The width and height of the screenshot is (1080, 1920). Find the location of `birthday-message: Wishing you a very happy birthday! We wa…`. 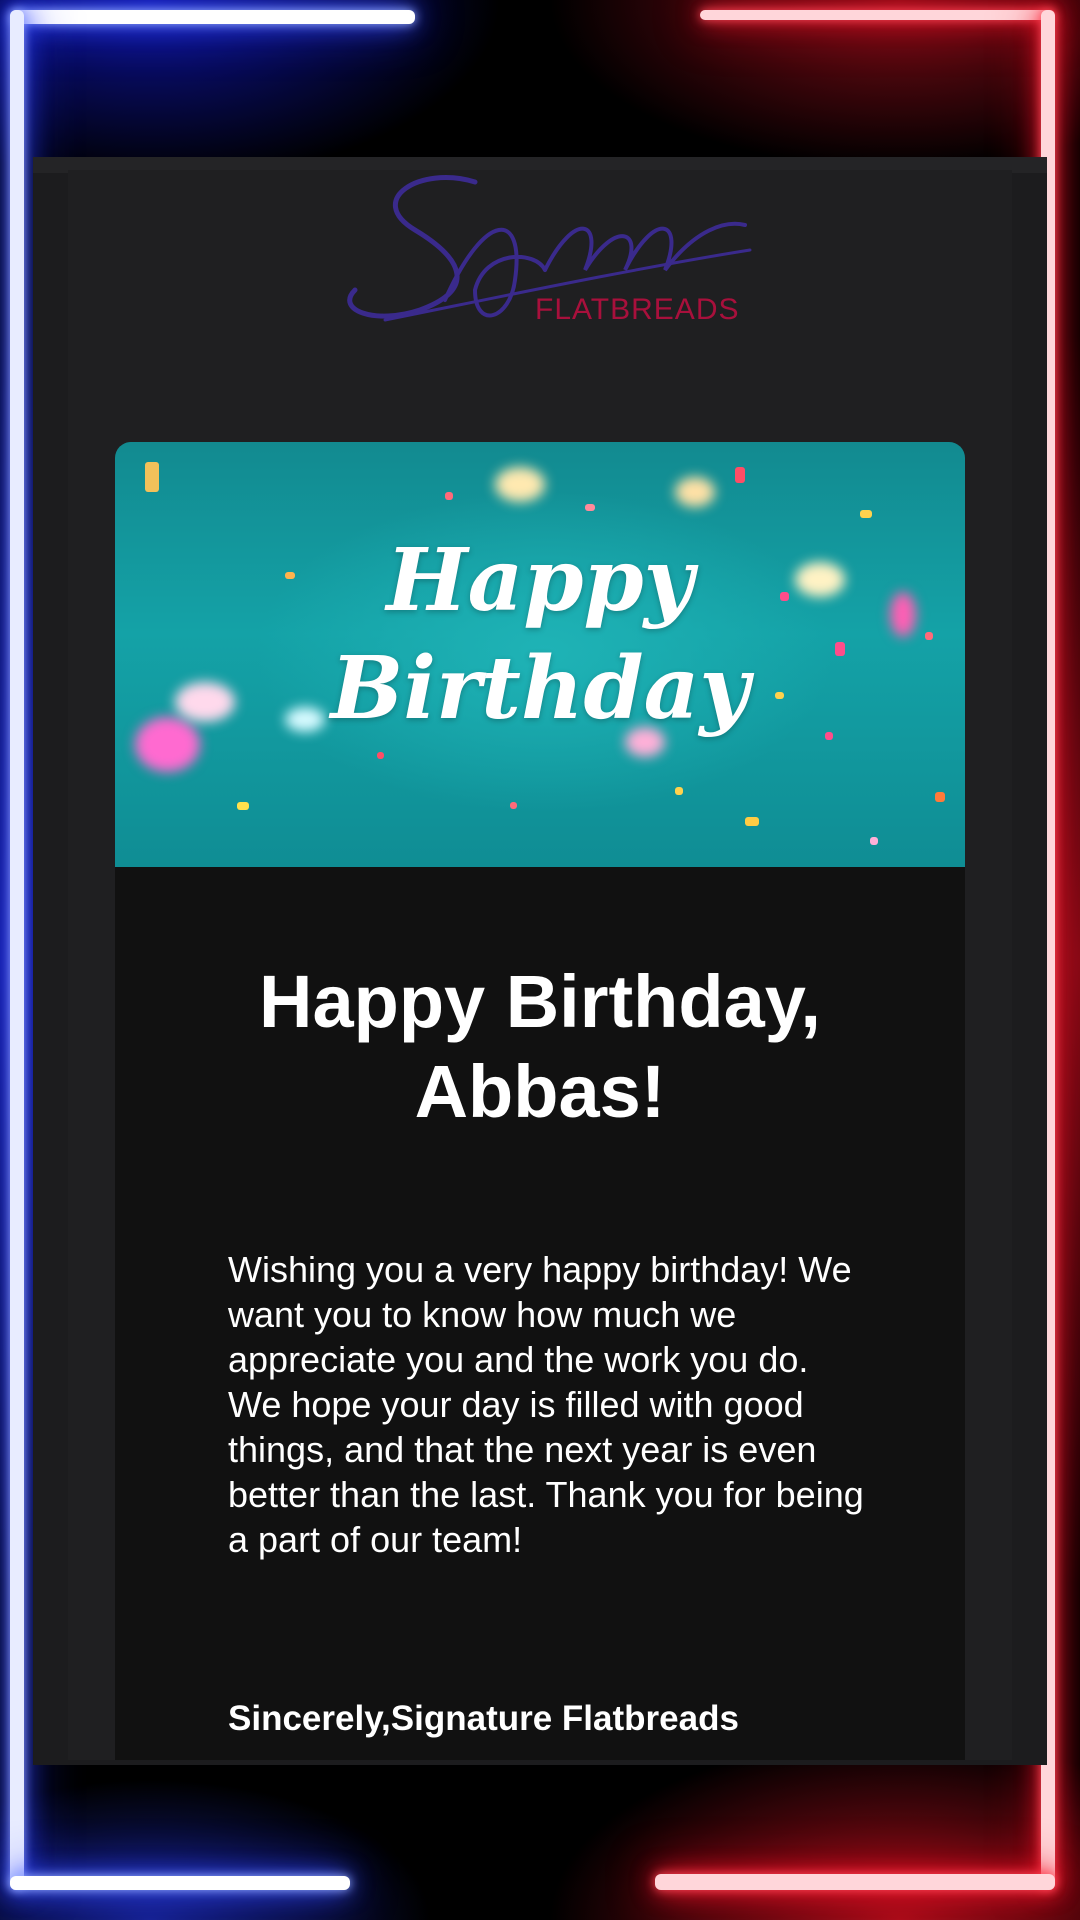

birthday-message: Wishing you a very happy birthday! We wa… is located at coordinates (546, 1404).